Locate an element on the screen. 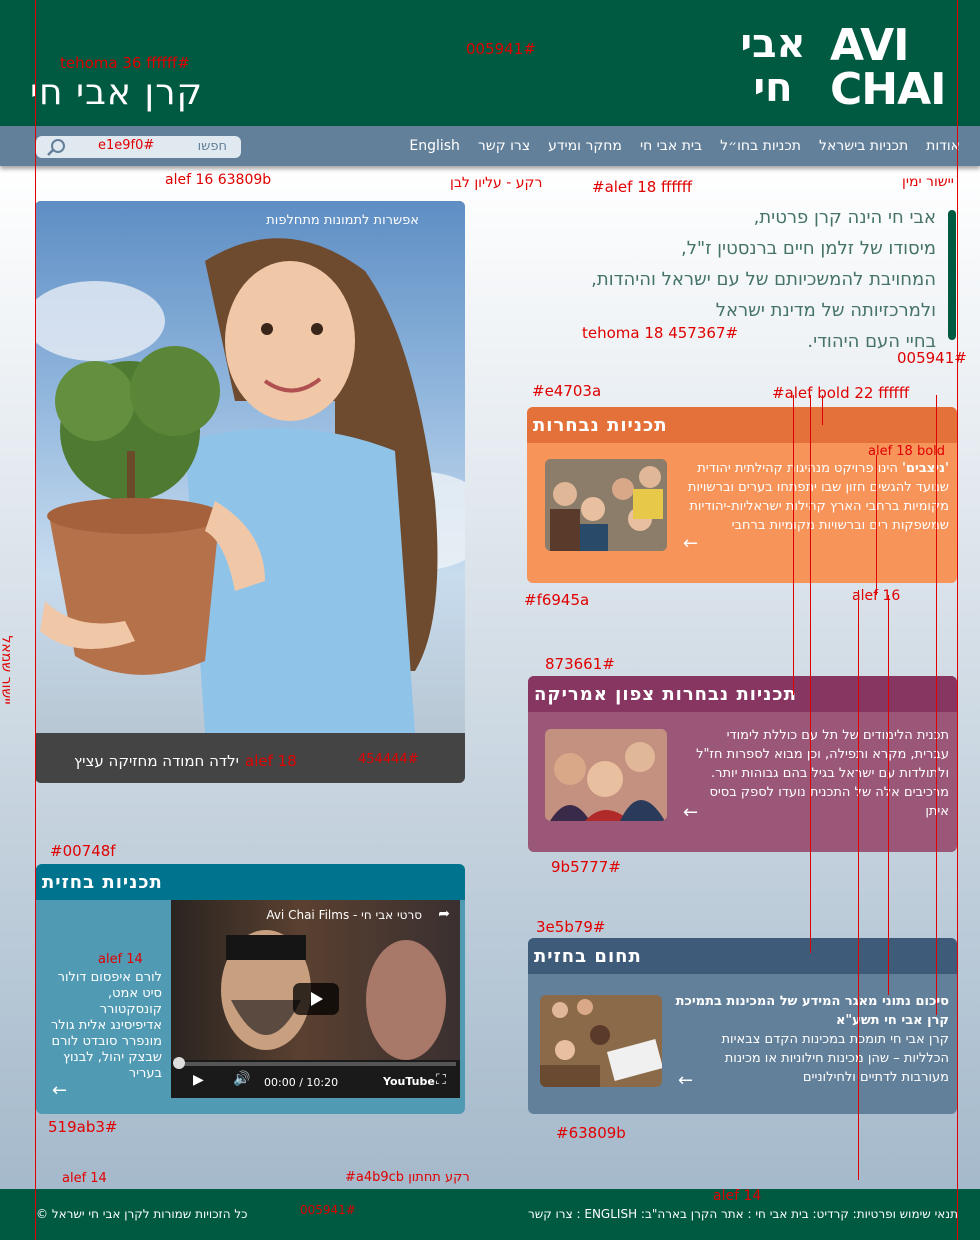  logo-english: AVI CHAI is located at coordinates (888, 66).